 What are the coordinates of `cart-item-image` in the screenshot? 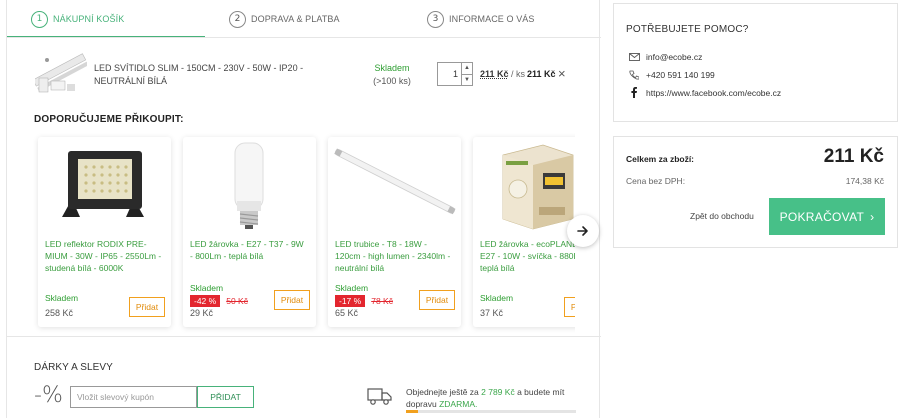 It's located at (60, 73).